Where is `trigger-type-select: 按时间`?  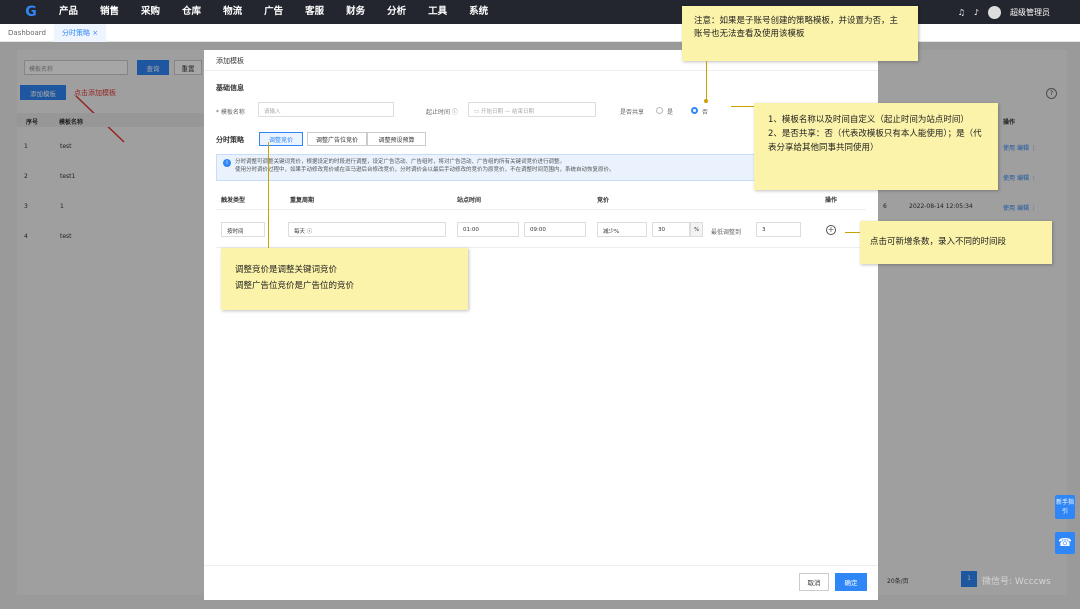 trigger-type-select: 按时间 is located at coordinates (243, 229).